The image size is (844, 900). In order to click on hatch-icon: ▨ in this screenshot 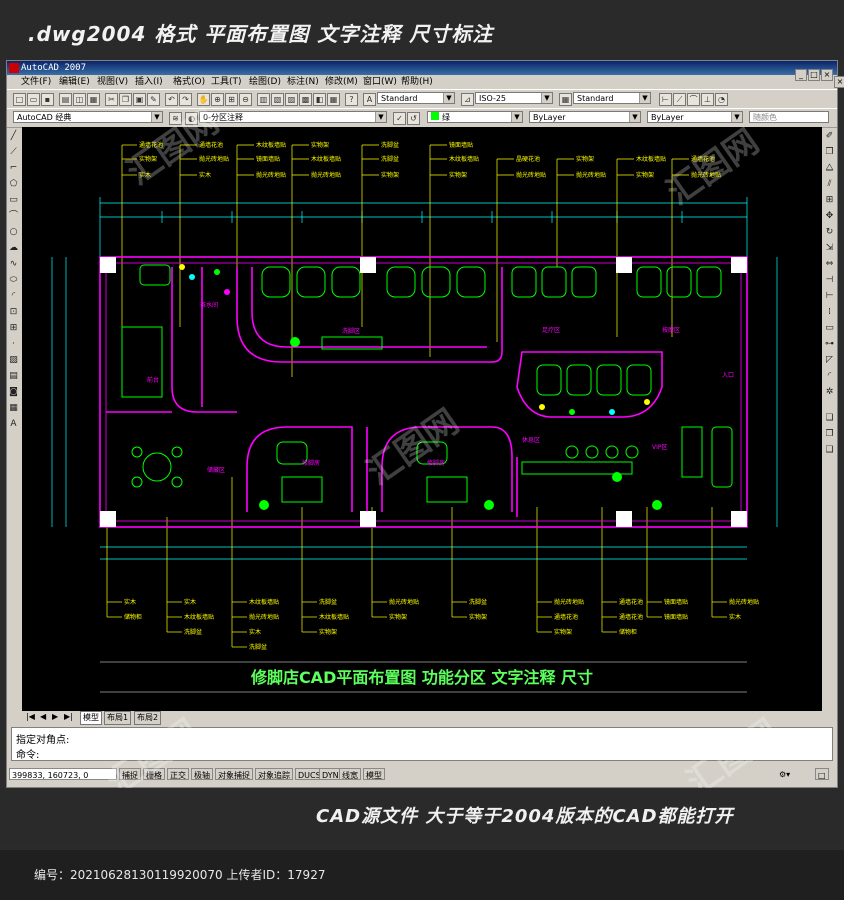, I will do `click(13, 360)`.